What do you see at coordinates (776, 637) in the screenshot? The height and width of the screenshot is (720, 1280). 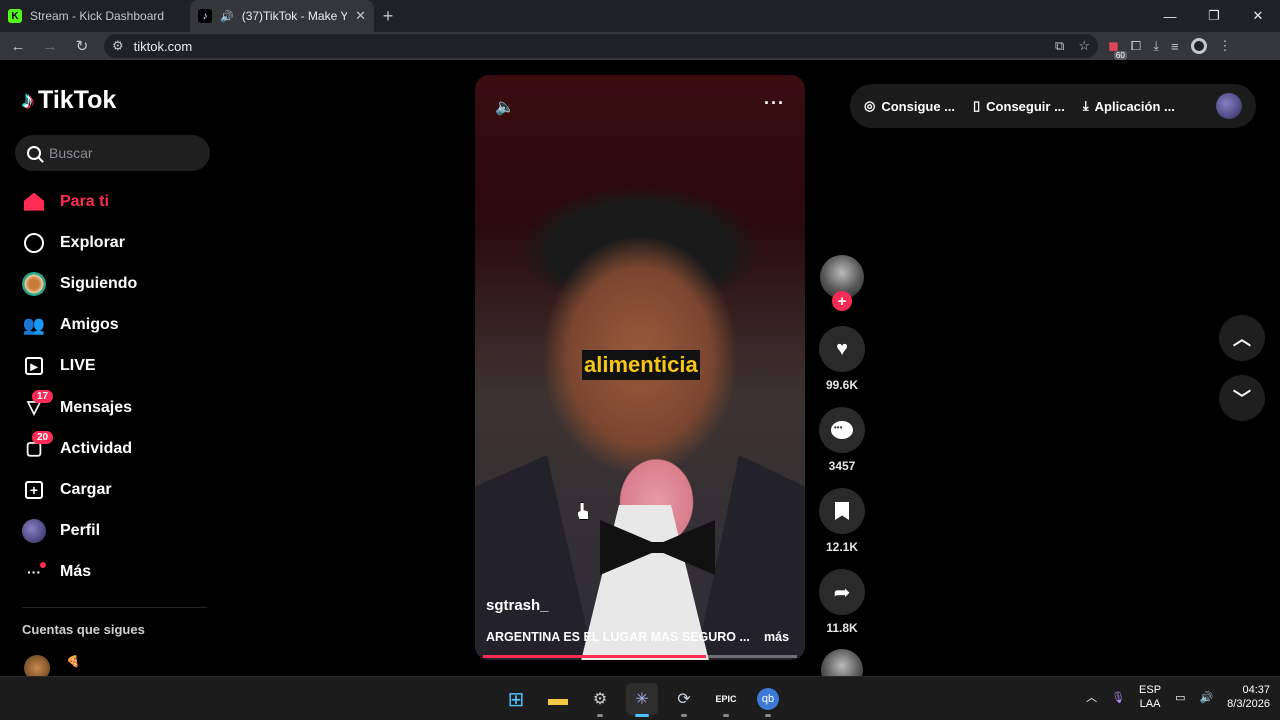 I see `more-link: más` at bounding box center [776, 637].